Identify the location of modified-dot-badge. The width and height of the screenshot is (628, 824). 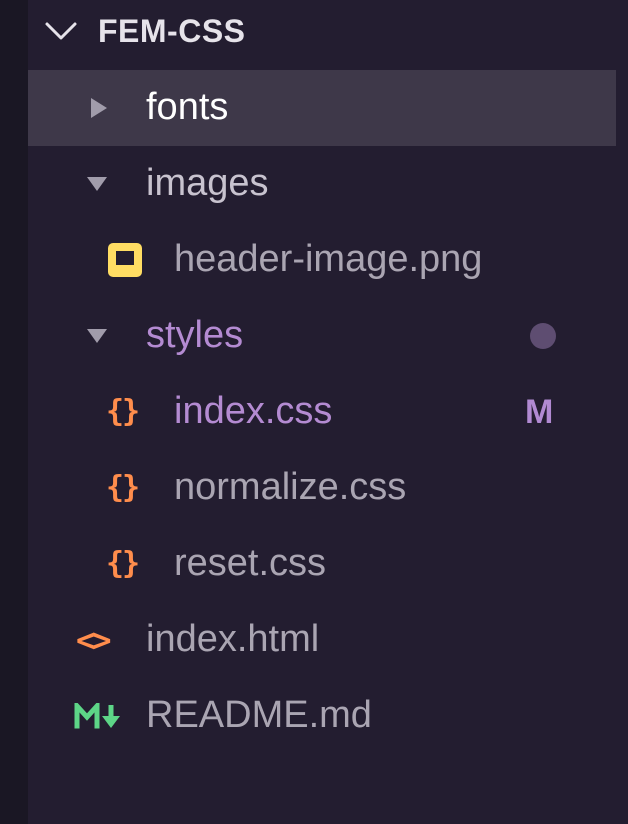
(543, 336).